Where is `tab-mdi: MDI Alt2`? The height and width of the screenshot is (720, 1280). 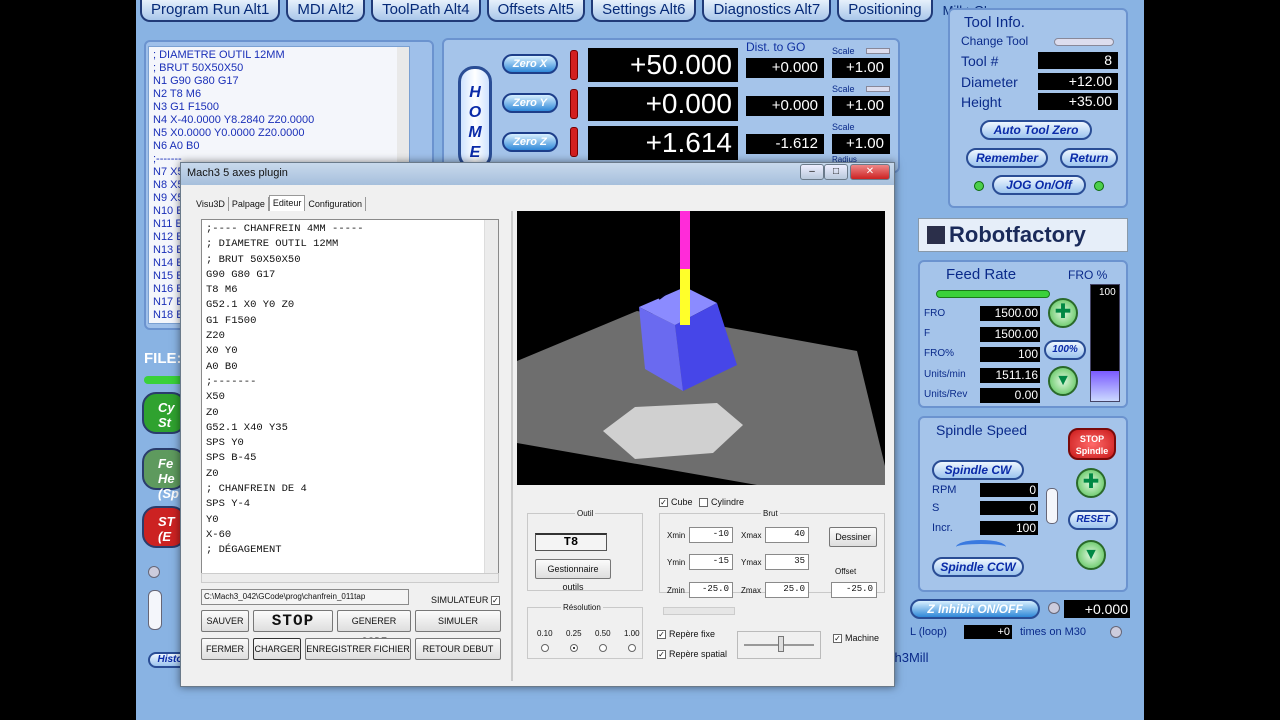 tab-mdi: MDI Alt2 is located at coordinates (326, 11).